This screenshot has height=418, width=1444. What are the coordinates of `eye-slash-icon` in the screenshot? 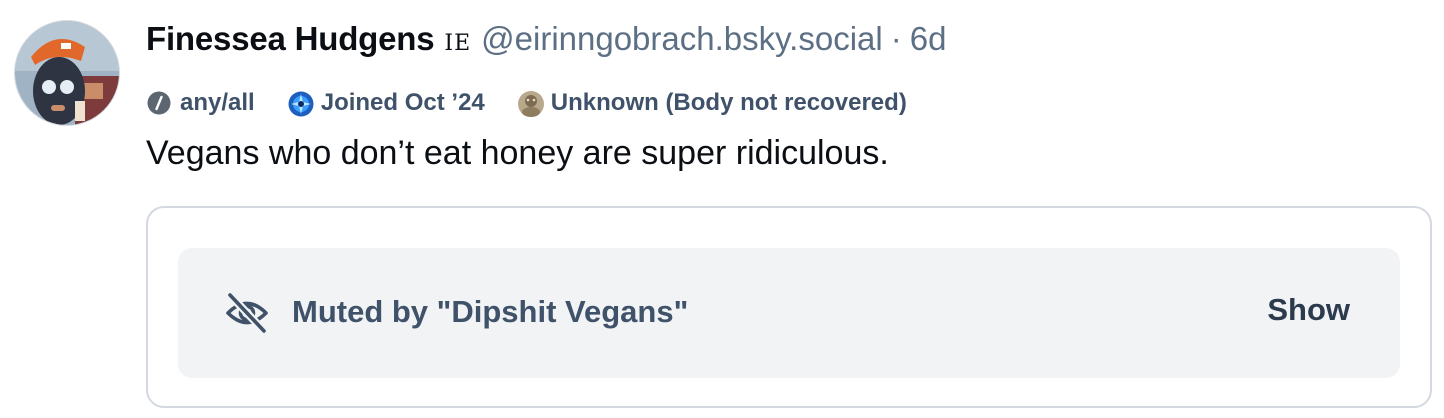 It's located at (247, 313).